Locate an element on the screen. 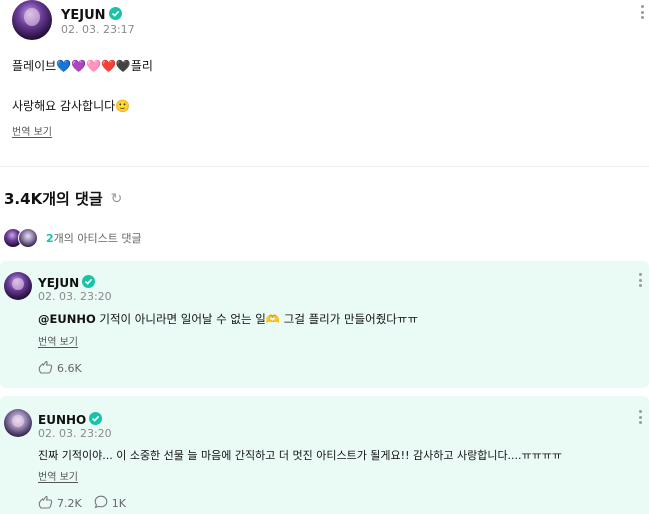  comment-stats: 7.2K 1K is located at coordinates (82, 503).